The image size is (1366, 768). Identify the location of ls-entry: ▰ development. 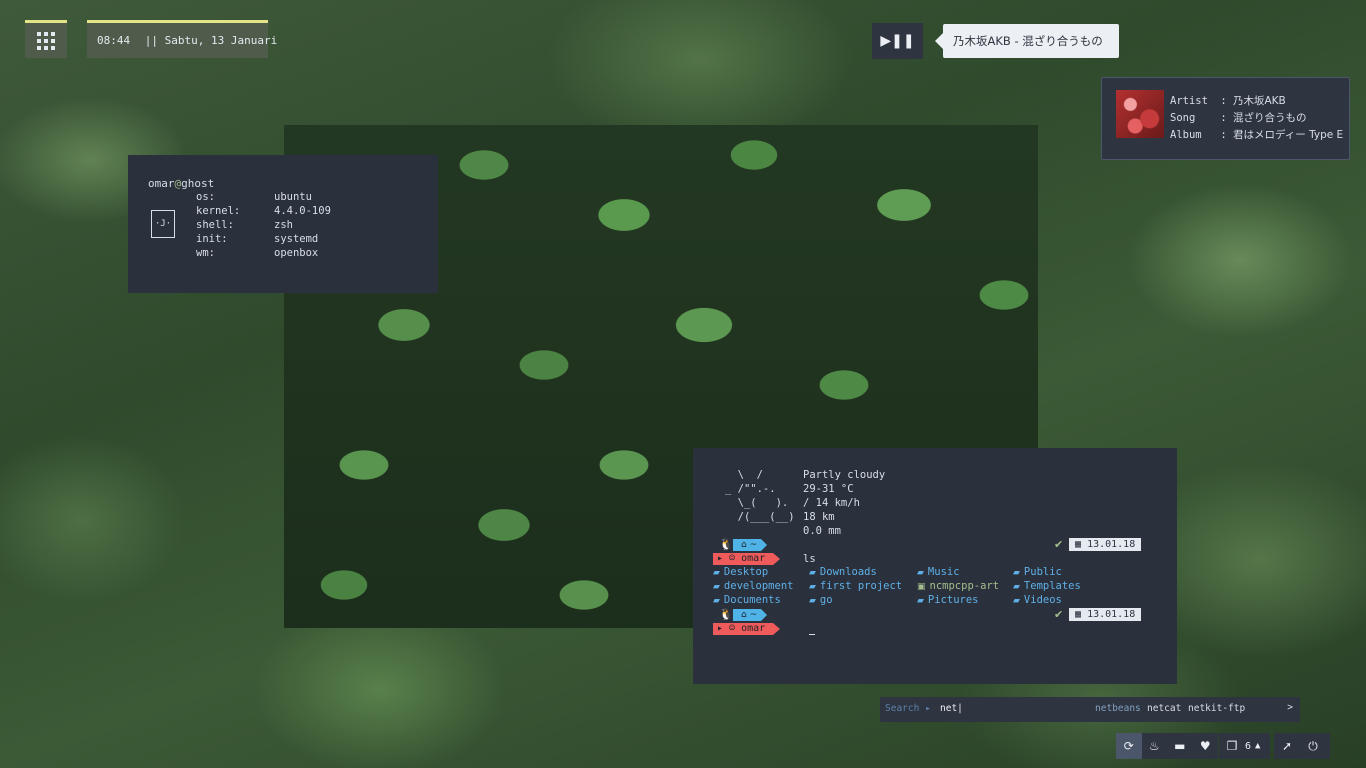
(753, 586).